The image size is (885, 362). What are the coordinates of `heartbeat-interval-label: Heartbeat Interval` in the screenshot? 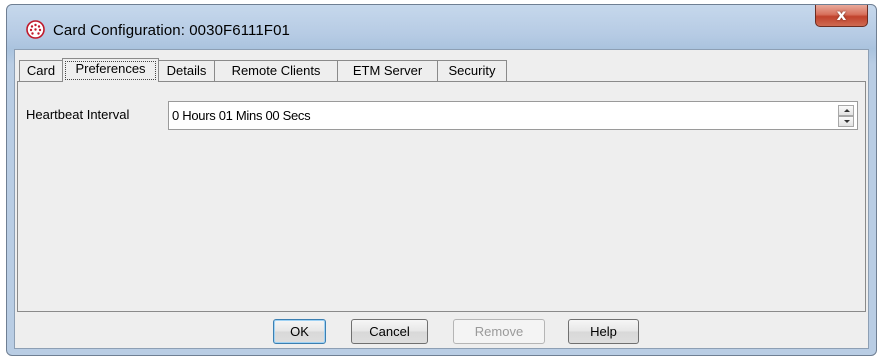 It's located at (78, 114).